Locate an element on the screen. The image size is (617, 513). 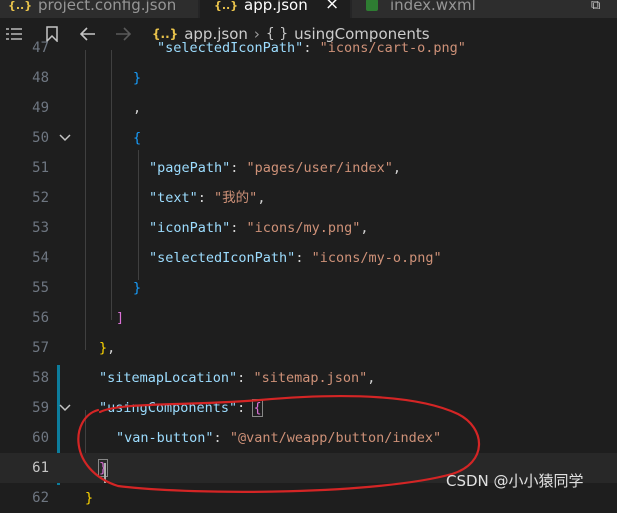
close-icon: × is located at coordinates (332, 7).